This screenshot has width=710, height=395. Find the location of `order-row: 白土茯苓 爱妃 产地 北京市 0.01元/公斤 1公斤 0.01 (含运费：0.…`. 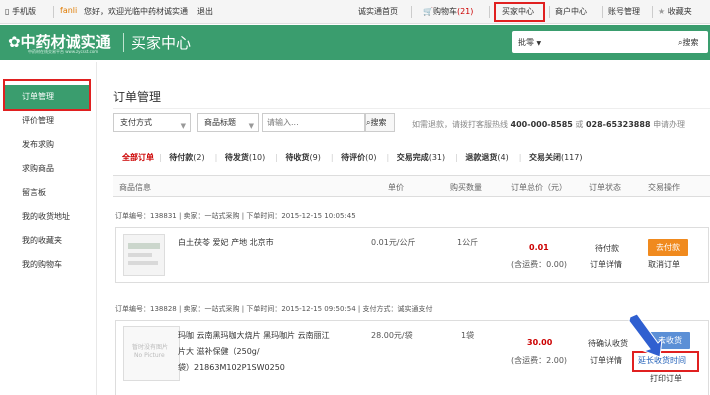

order-row: 白土茯苓 爱妃 产地 北京市 0.01元/公斤 1公斤 0.01 (含运费：0.… is located at coordinates (412, 255).